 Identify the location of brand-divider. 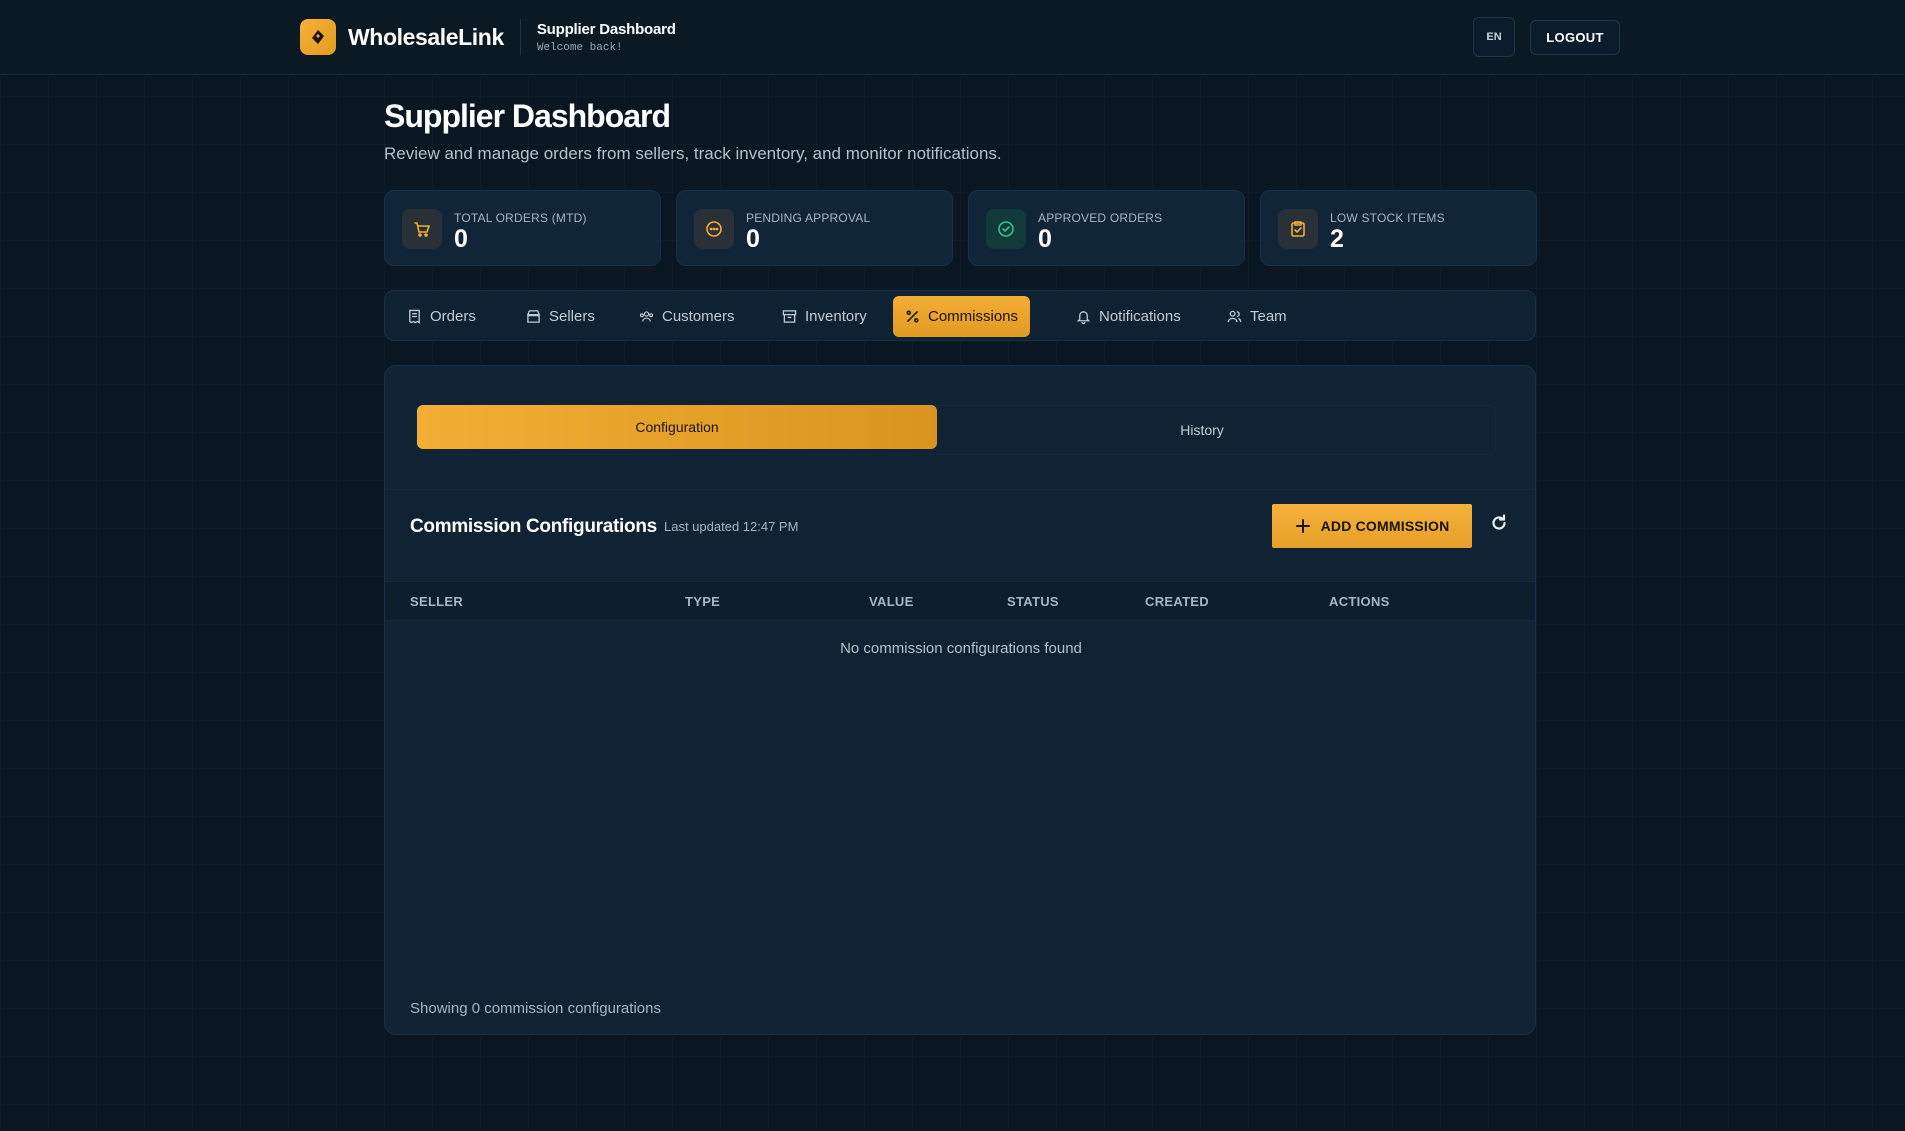
(520, 37).